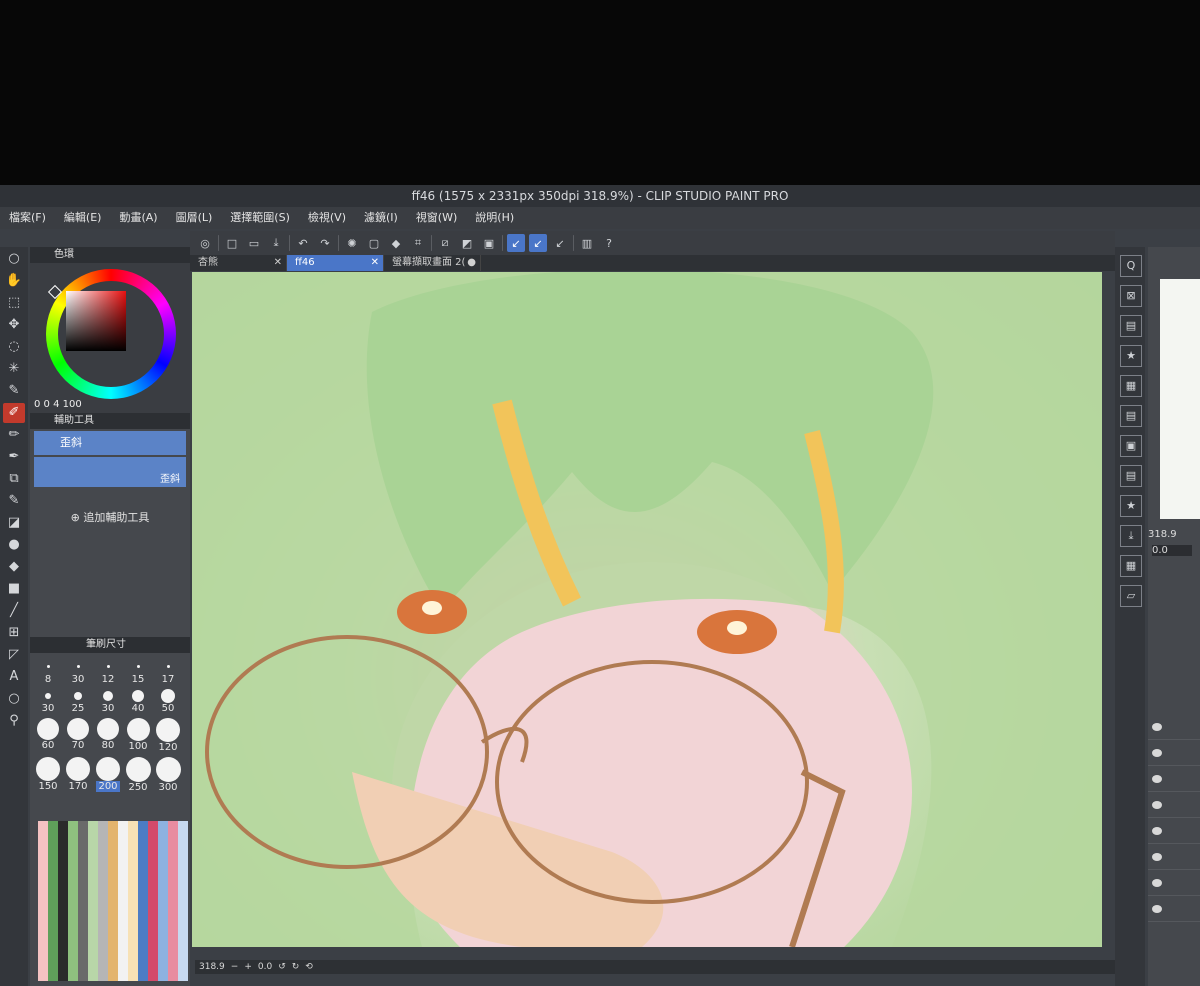 Image resolution: width=1200 pixels, height=986 pixels. I want to click on operation-icon: ⬚, so click(14, 303).